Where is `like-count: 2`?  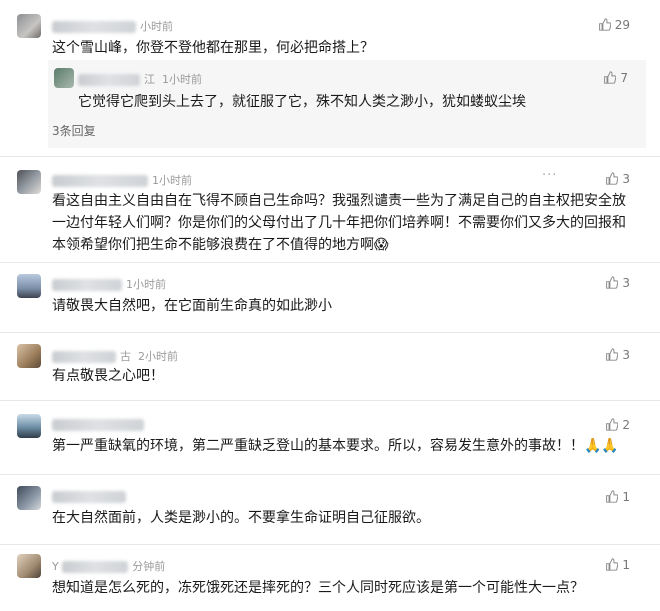 like-count: 2 is located at coordinates (626, 425).